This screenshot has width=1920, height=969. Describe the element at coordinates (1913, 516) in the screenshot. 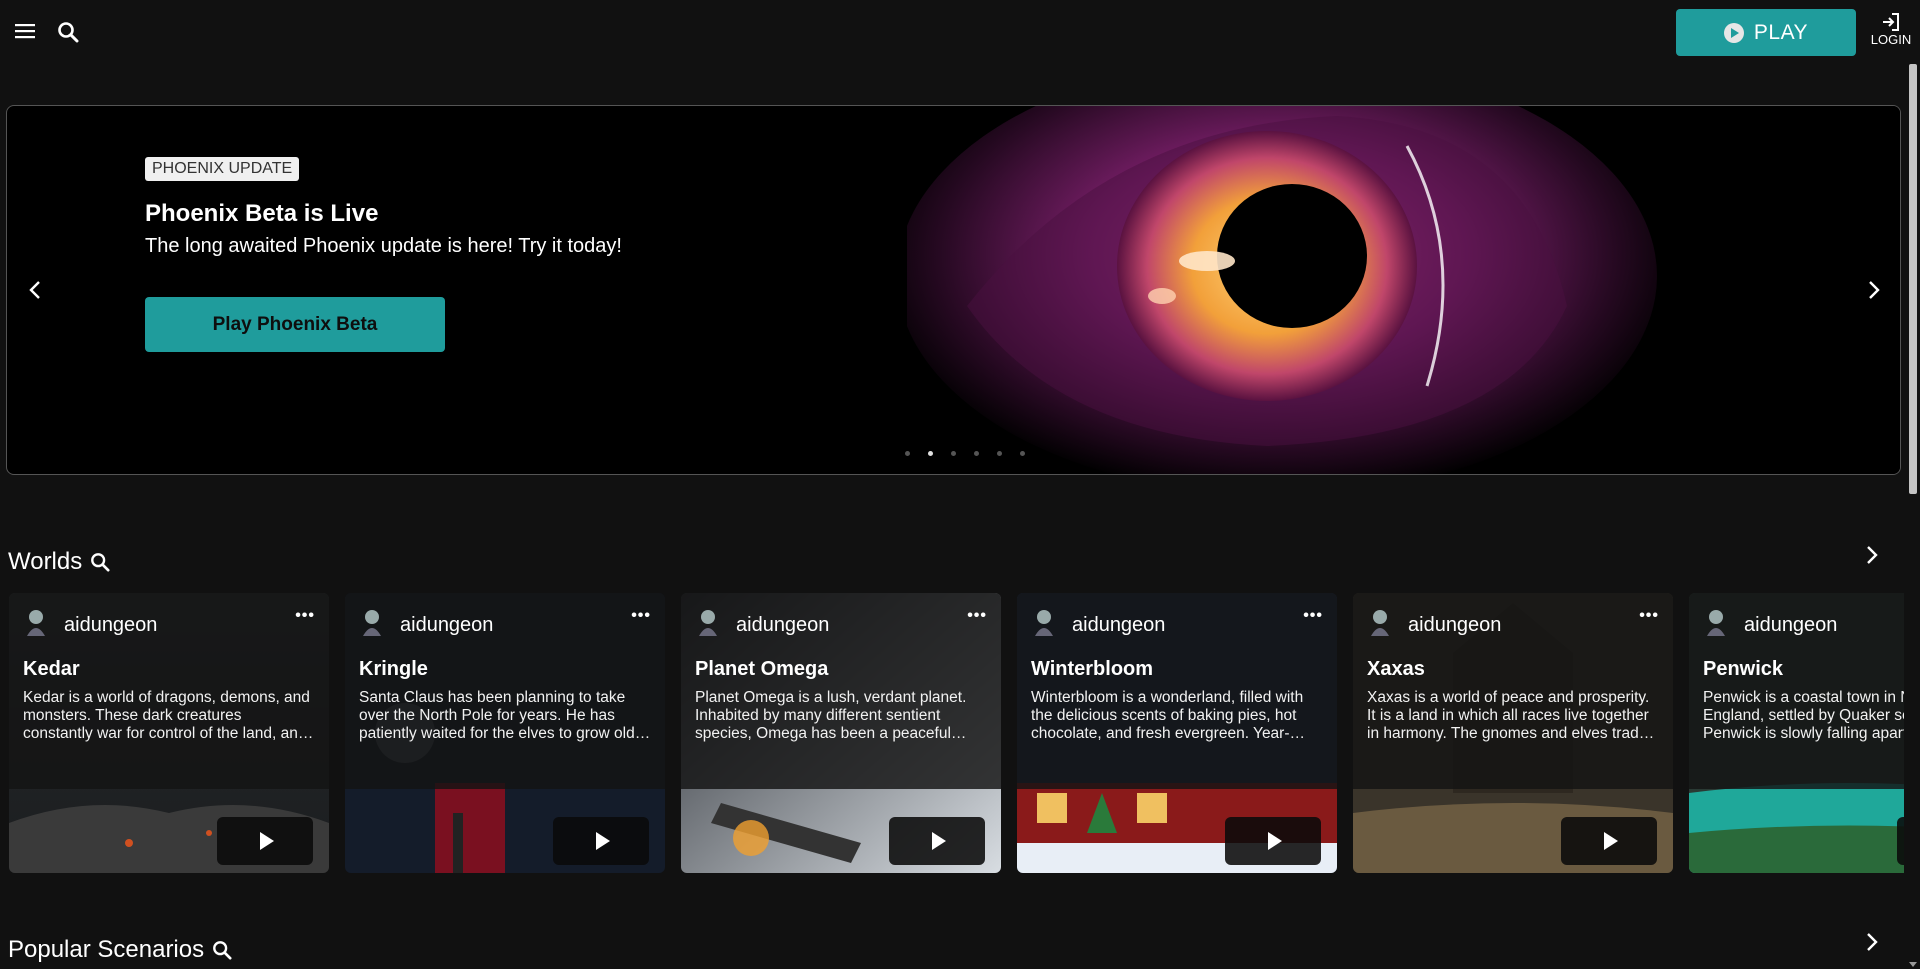

I see `scrollbar` at that location.